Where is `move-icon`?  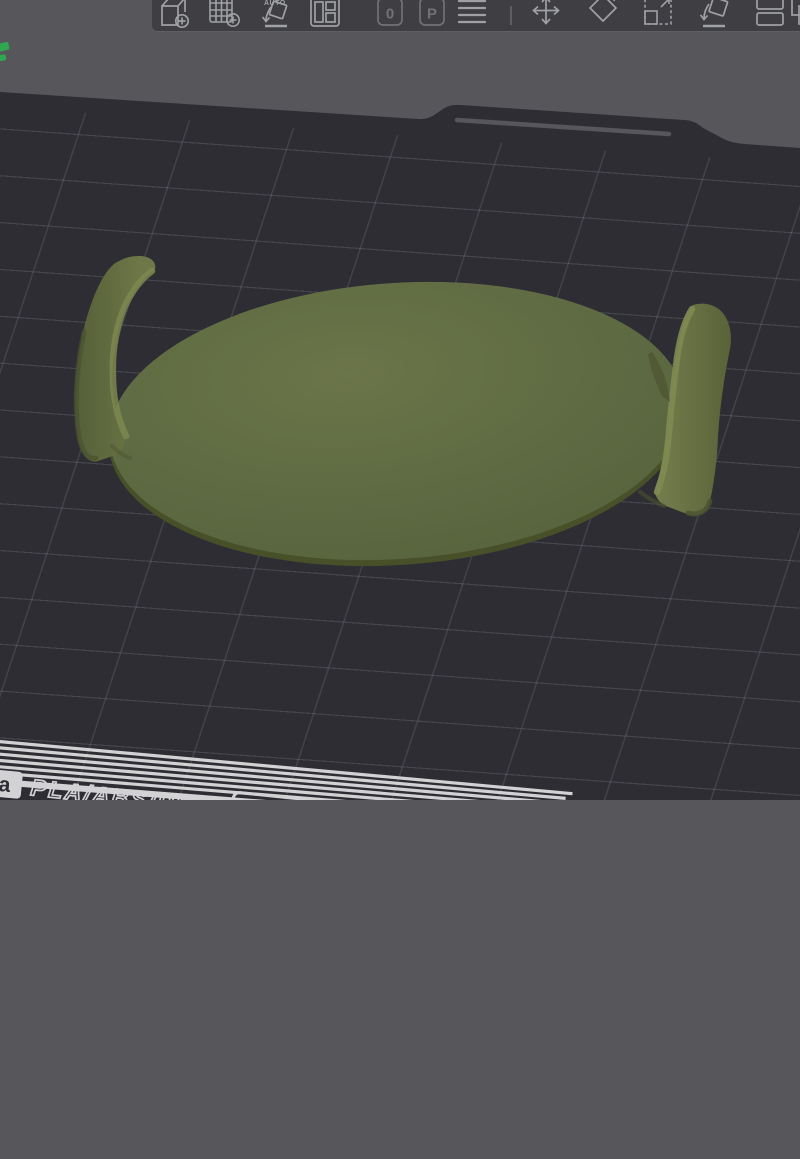 move-icon is located at coordinates (546, 12).